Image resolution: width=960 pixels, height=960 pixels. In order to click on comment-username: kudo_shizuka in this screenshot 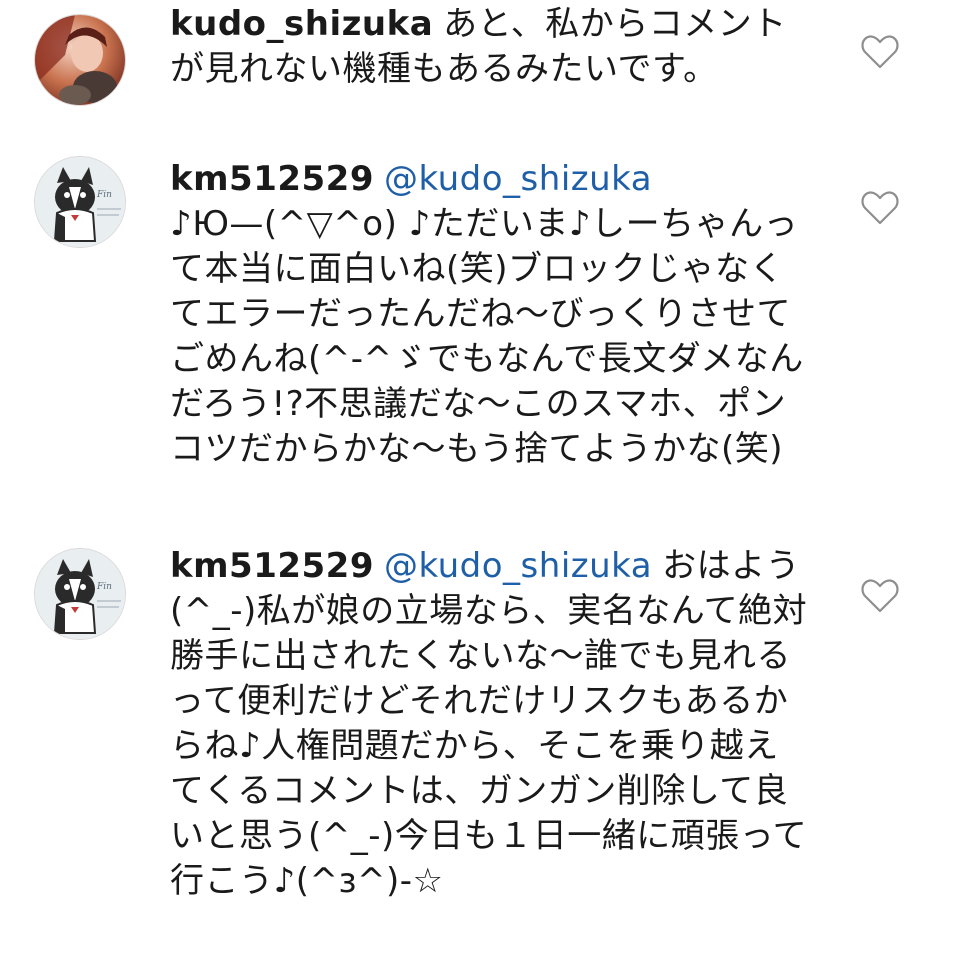, I will do `click(301, 24)`.